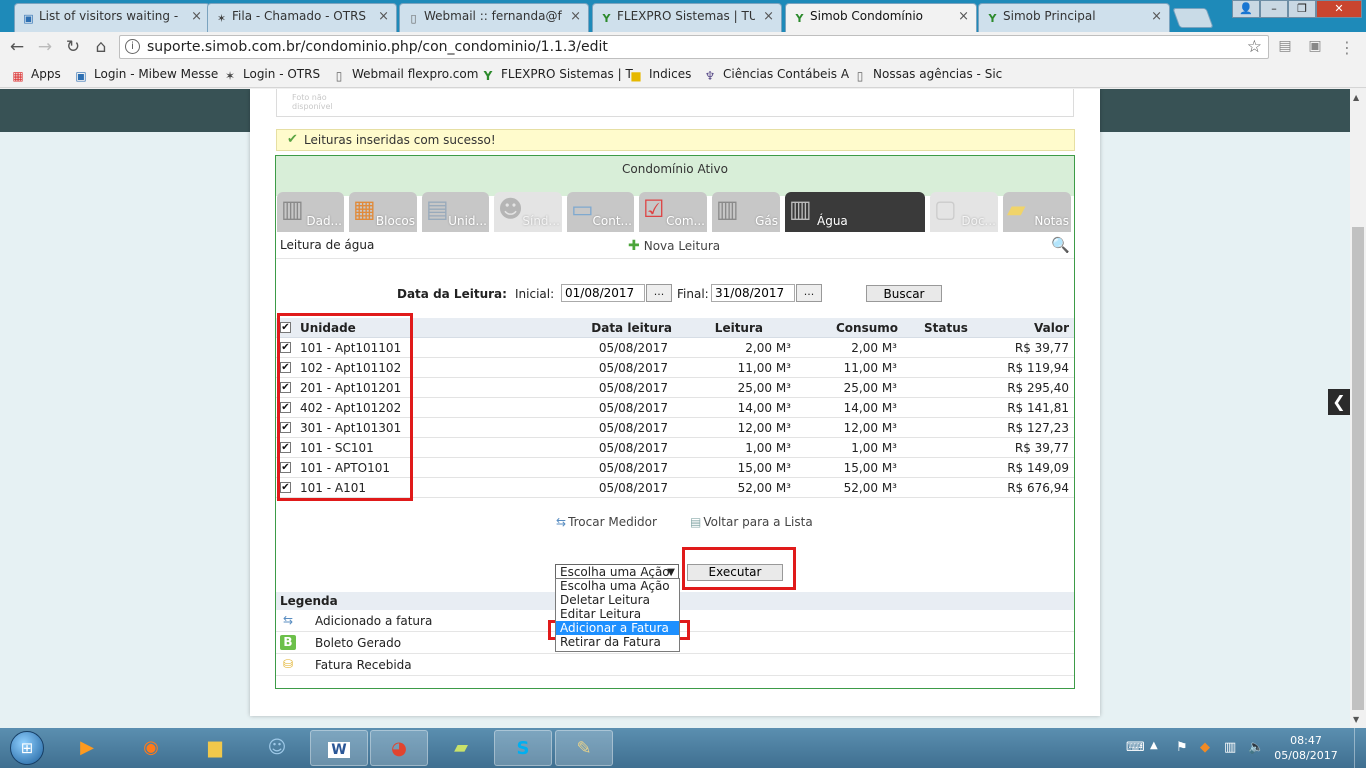 The width and height of the screenshot is (1366, 768). What do you see at coordinates (1182, 747) in the screenshot?
I see `flag-icon: ⚑` at bounding box center [1182, 747].